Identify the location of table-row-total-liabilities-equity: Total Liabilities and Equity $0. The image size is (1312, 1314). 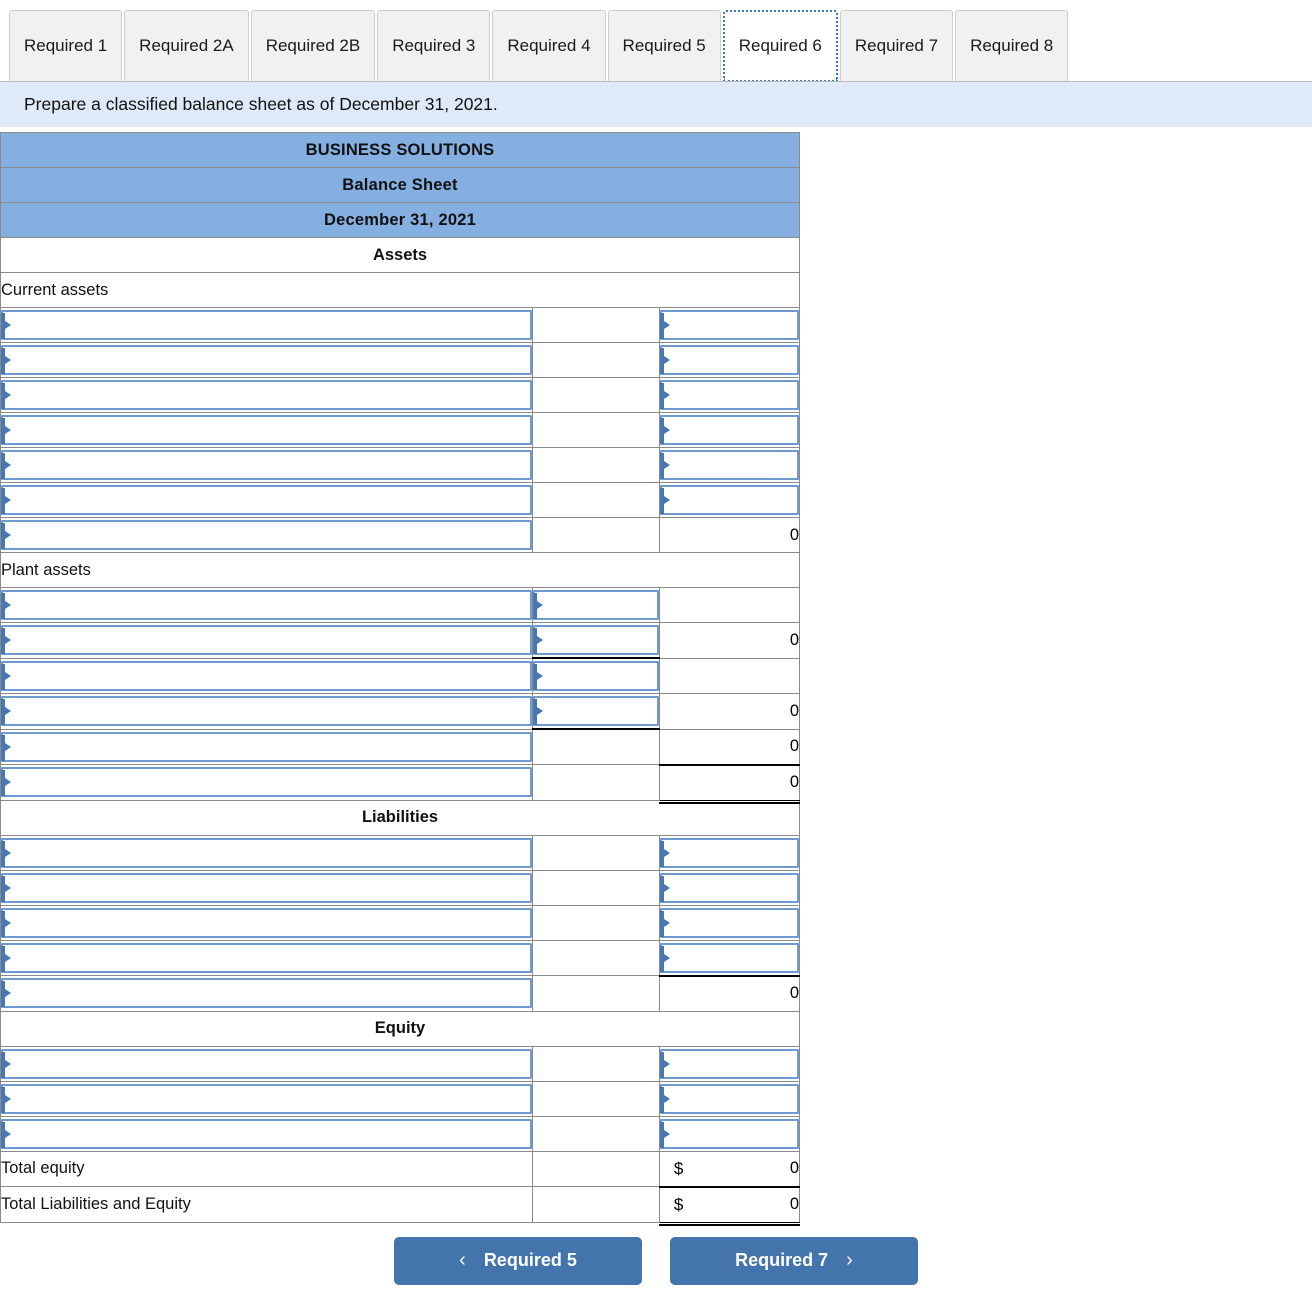
(400, 1205).